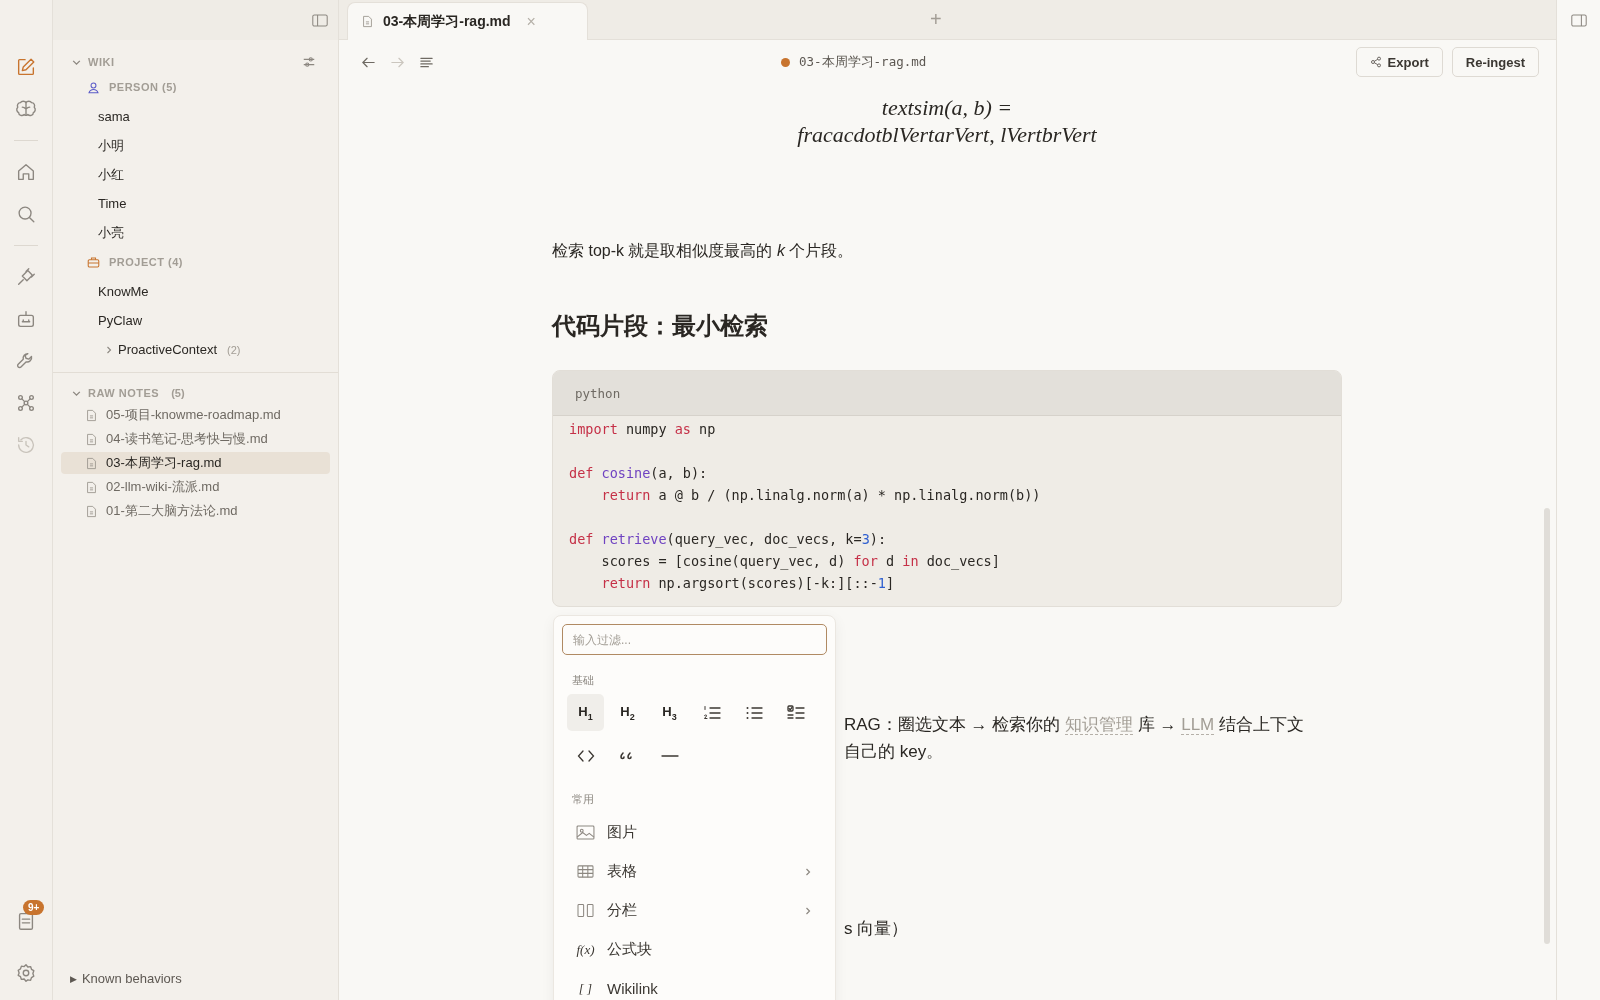 This screenshot has height=1000, width=1600. What do you see at coordinates (583, 680) in the screenshot?
I see `menu-section-title: 基础` at bounding box center [583, 680].